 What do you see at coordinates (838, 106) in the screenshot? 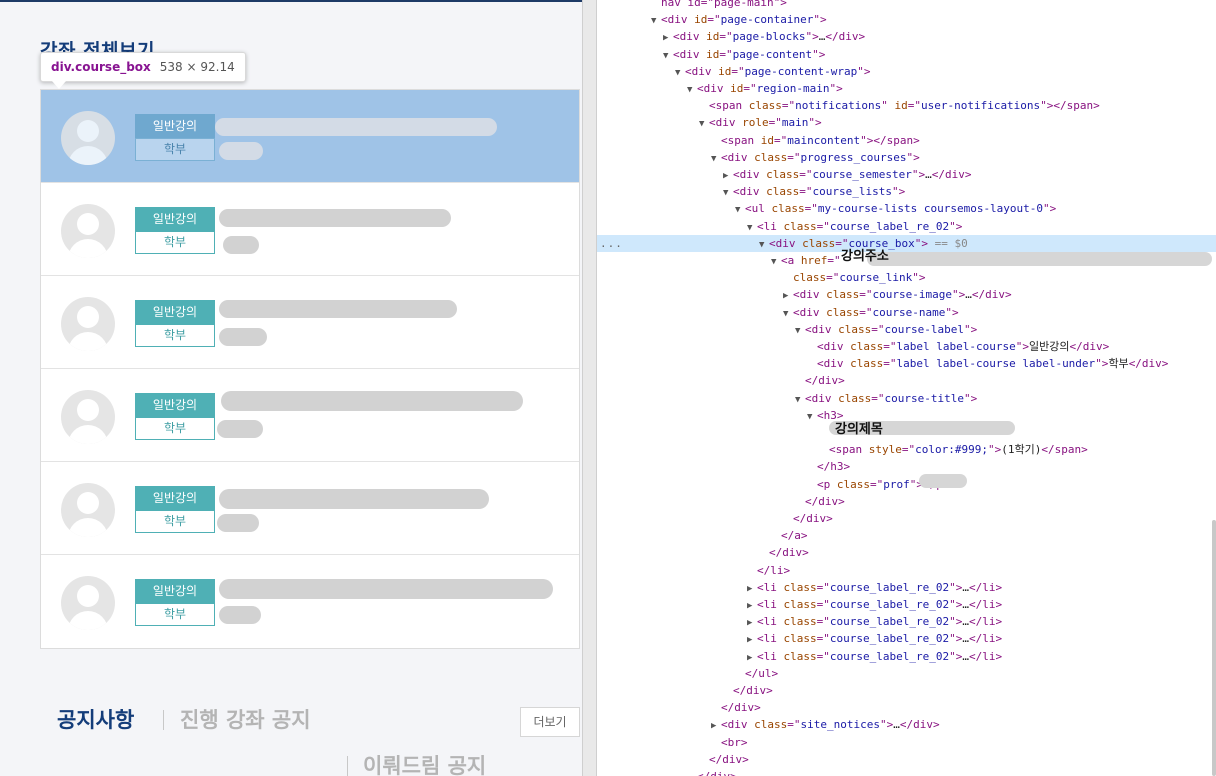
I see `code-token: notifications` at bounding box center [838, 106].